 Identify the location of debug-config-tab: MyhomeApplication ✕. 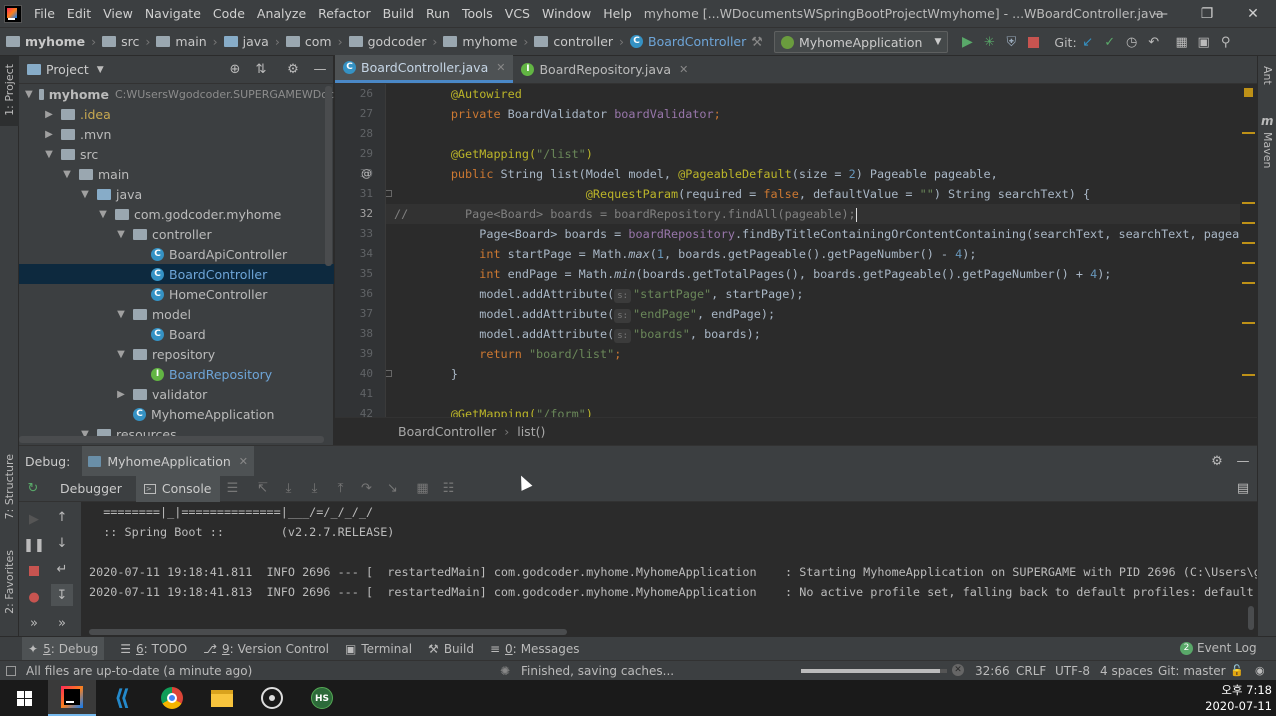
(168, 461).